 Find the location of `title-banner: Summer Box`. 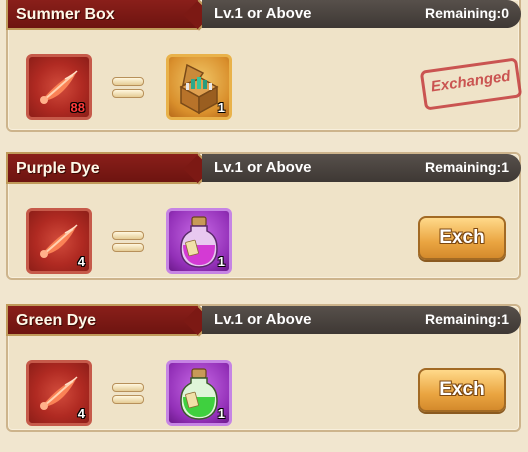

title-banner: Summer Box is located at coordinates (102, 15).